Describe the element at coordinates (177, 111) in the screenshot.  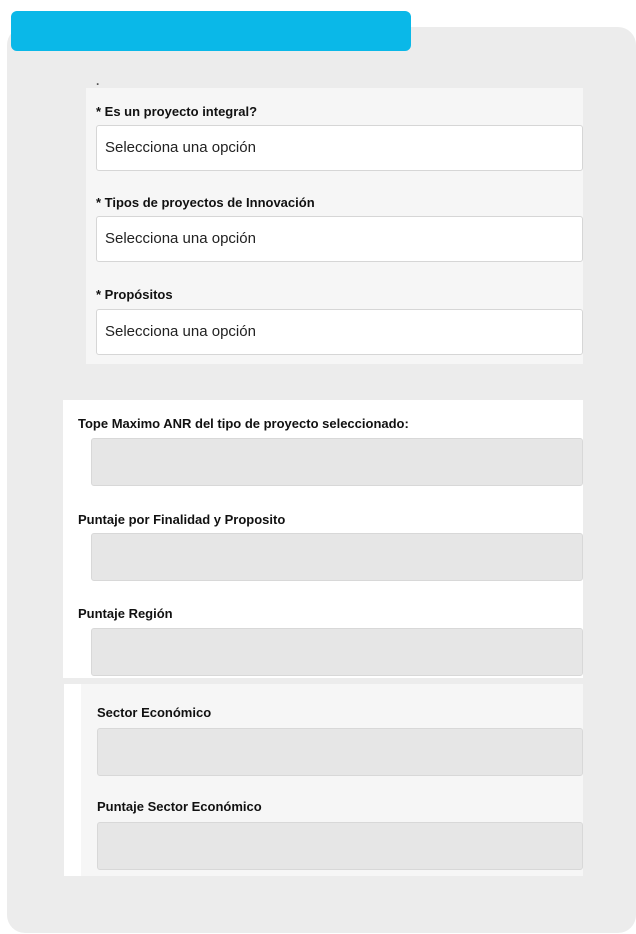
I see `integral-label: * Es un proyecto integral?` at that location.